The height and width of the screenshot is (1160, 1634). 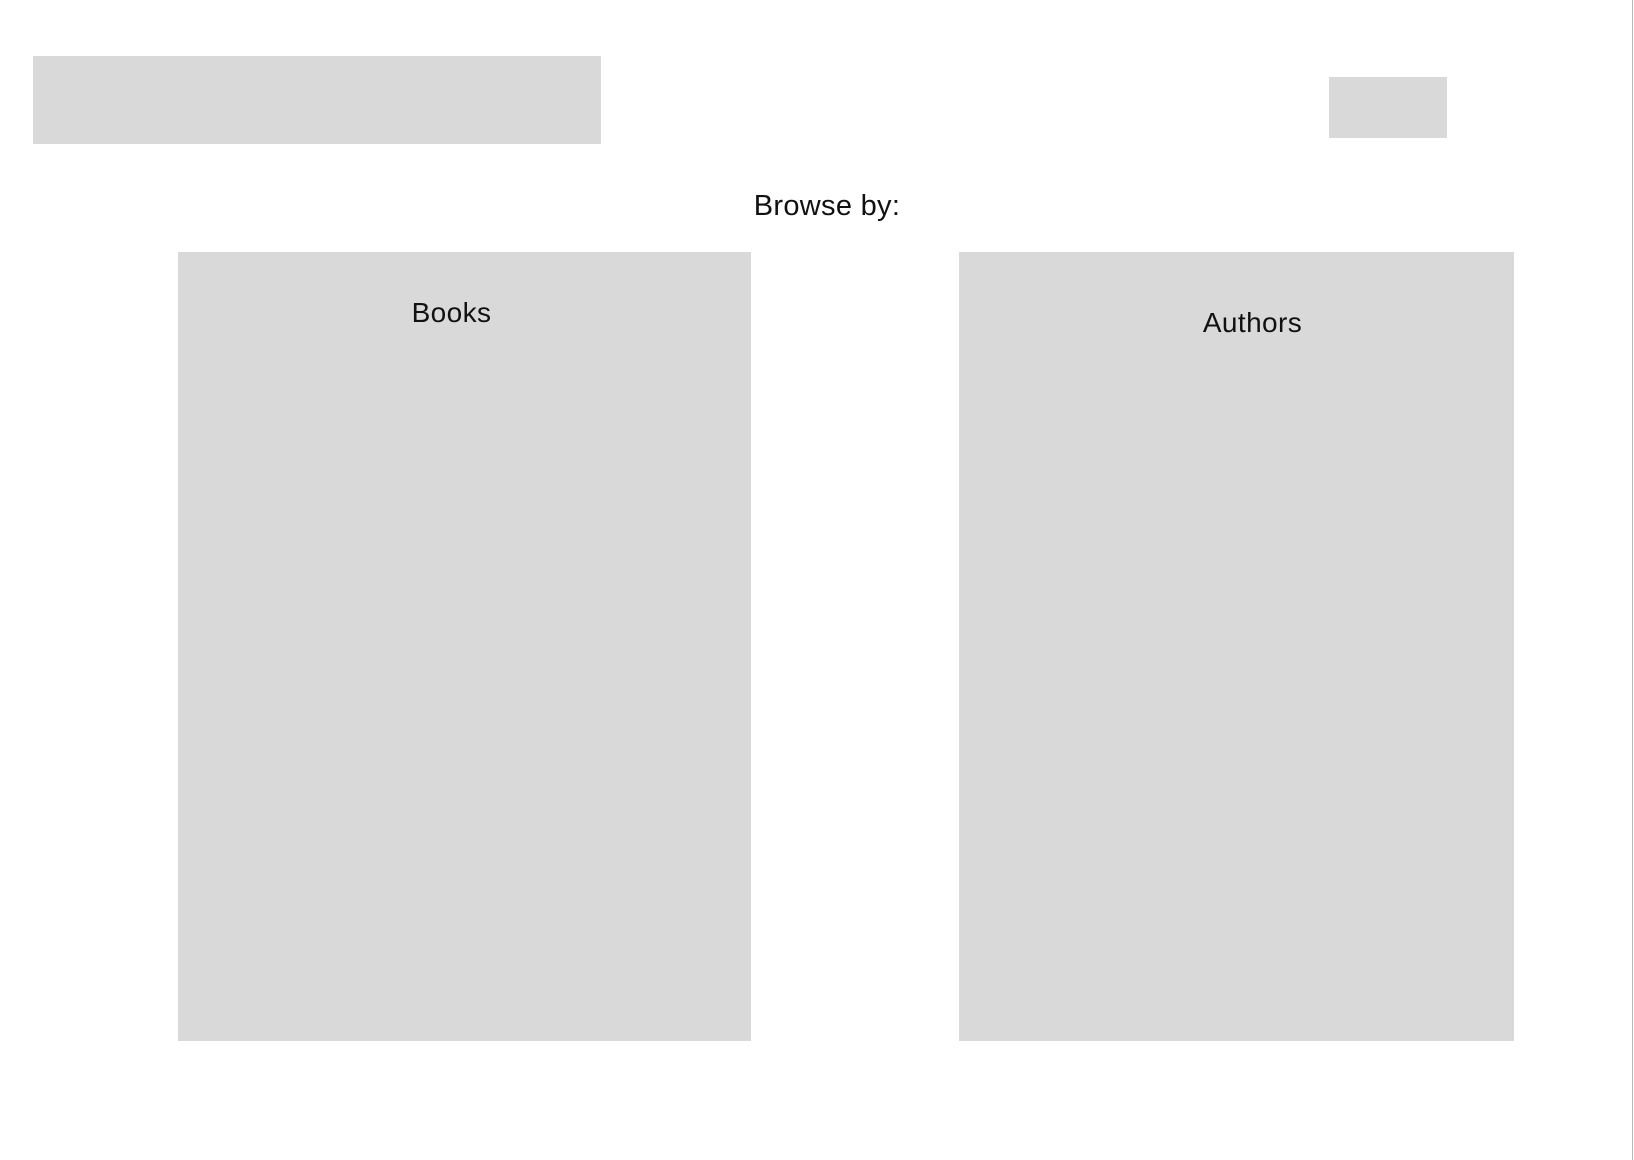 What do you see at coordinates (451, 312) in the screenshot?
I see `books-card-label: Books` at bounding box center [451, 312].